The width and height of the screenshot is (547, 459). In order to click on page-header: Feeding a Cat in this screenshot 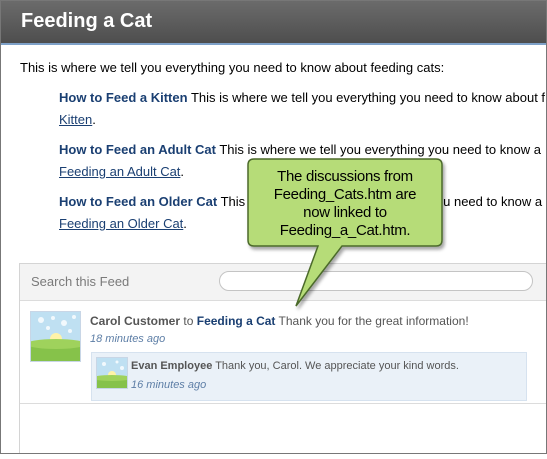, I will do `click(273, 23)`.